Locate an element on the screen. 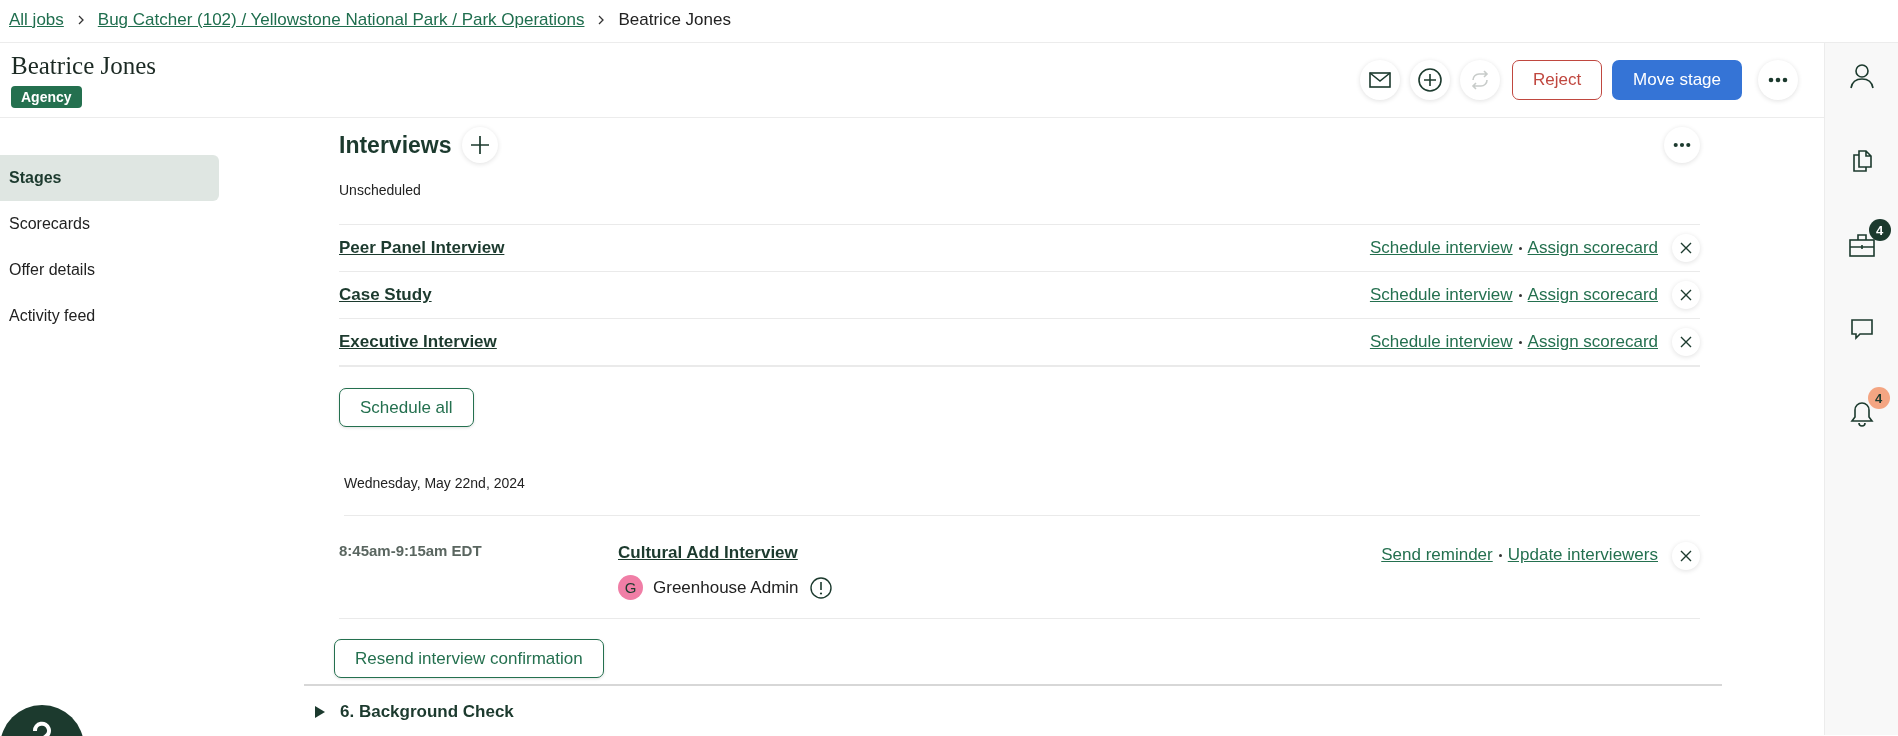 Image resolution: width=1898 pixels, height=736 pixels. interviewer-name: Greenhouse Admin is located at coordinates (726, 587).